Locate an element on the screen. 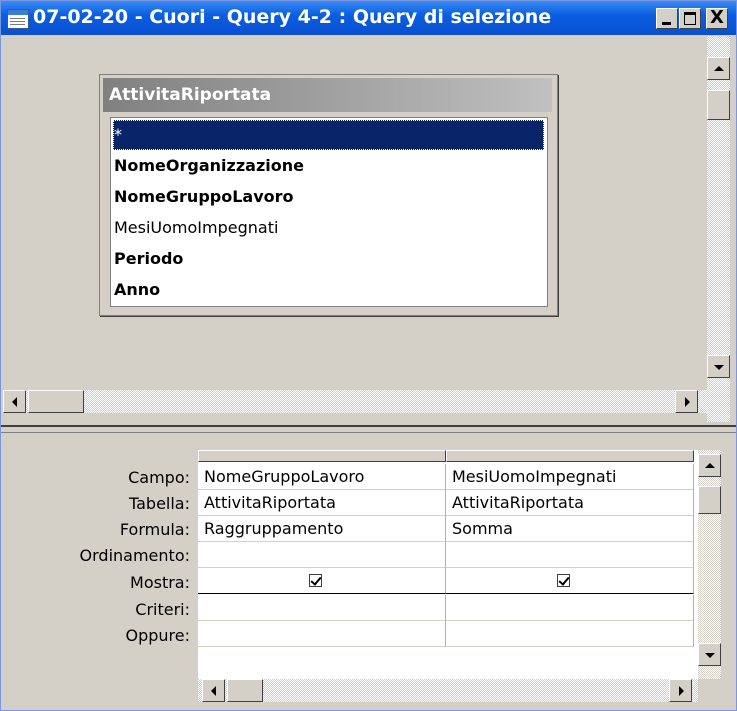 The image size is (737, 711). row-label-oppure: Oppure: is located at coordinates (157, 635).